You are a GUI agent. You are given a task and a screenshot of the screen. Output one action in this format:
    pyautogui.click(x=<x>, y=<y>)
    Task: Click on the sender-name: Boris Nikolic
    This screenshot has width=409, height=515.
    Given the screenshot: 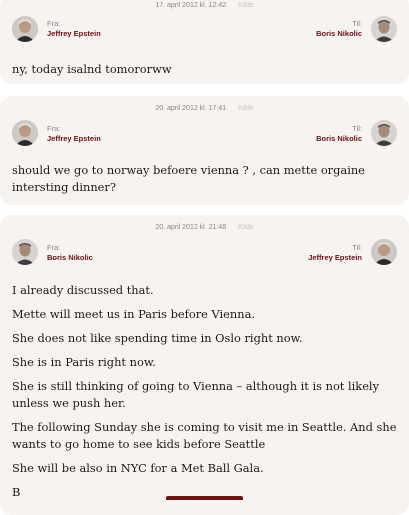 What is the action you would take?
    pyautogui.click(x=70, y=257)
    